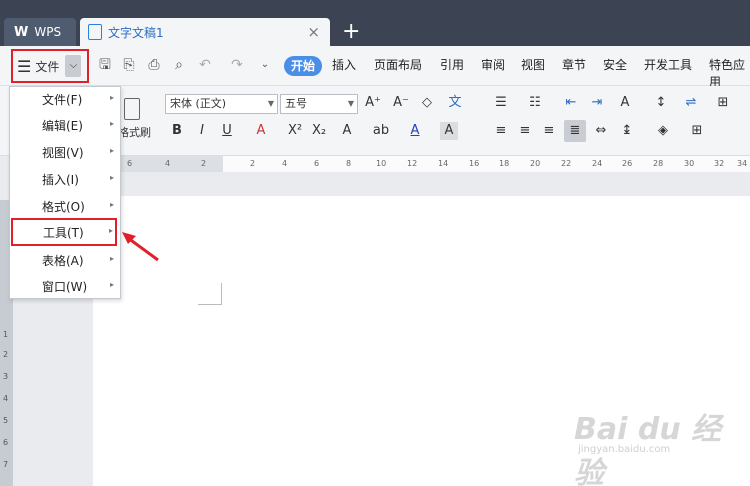 Image resolution: width=750 pixels, height=486 pixels. Describe the element at coordinates (210, 294) in the screenshot. I see `page-margin-corner` at that location.